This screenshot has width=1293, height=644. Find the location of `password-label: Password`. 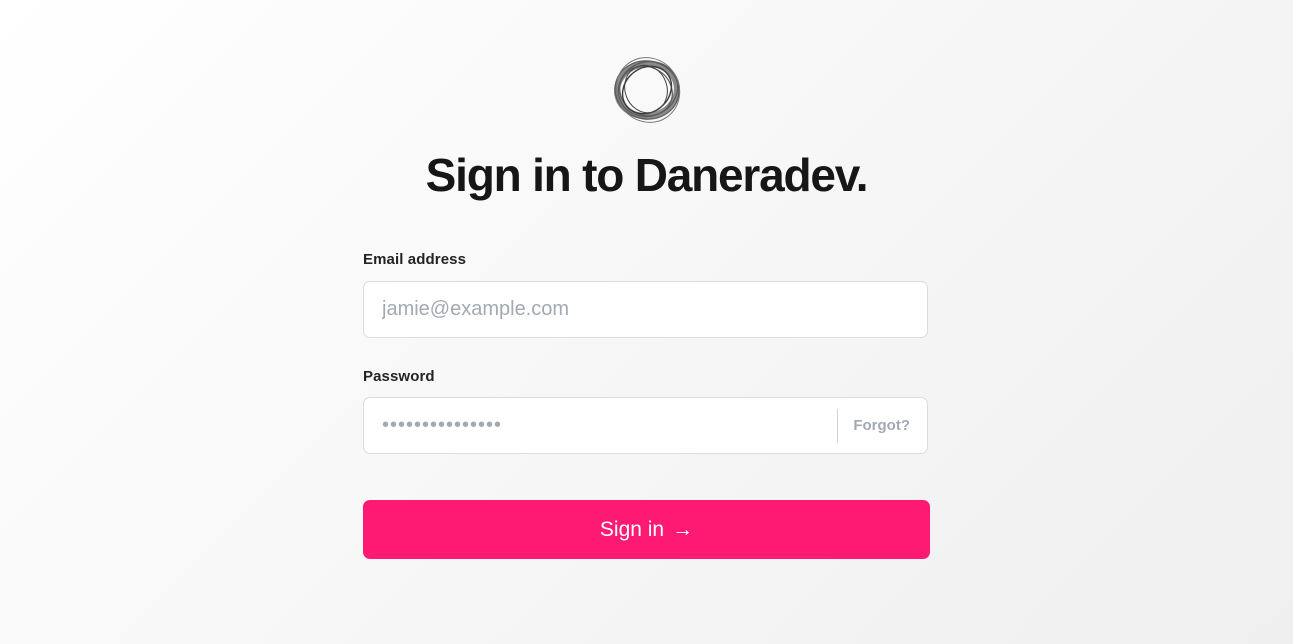

password-label: Password is located at coordinates (399, 376).